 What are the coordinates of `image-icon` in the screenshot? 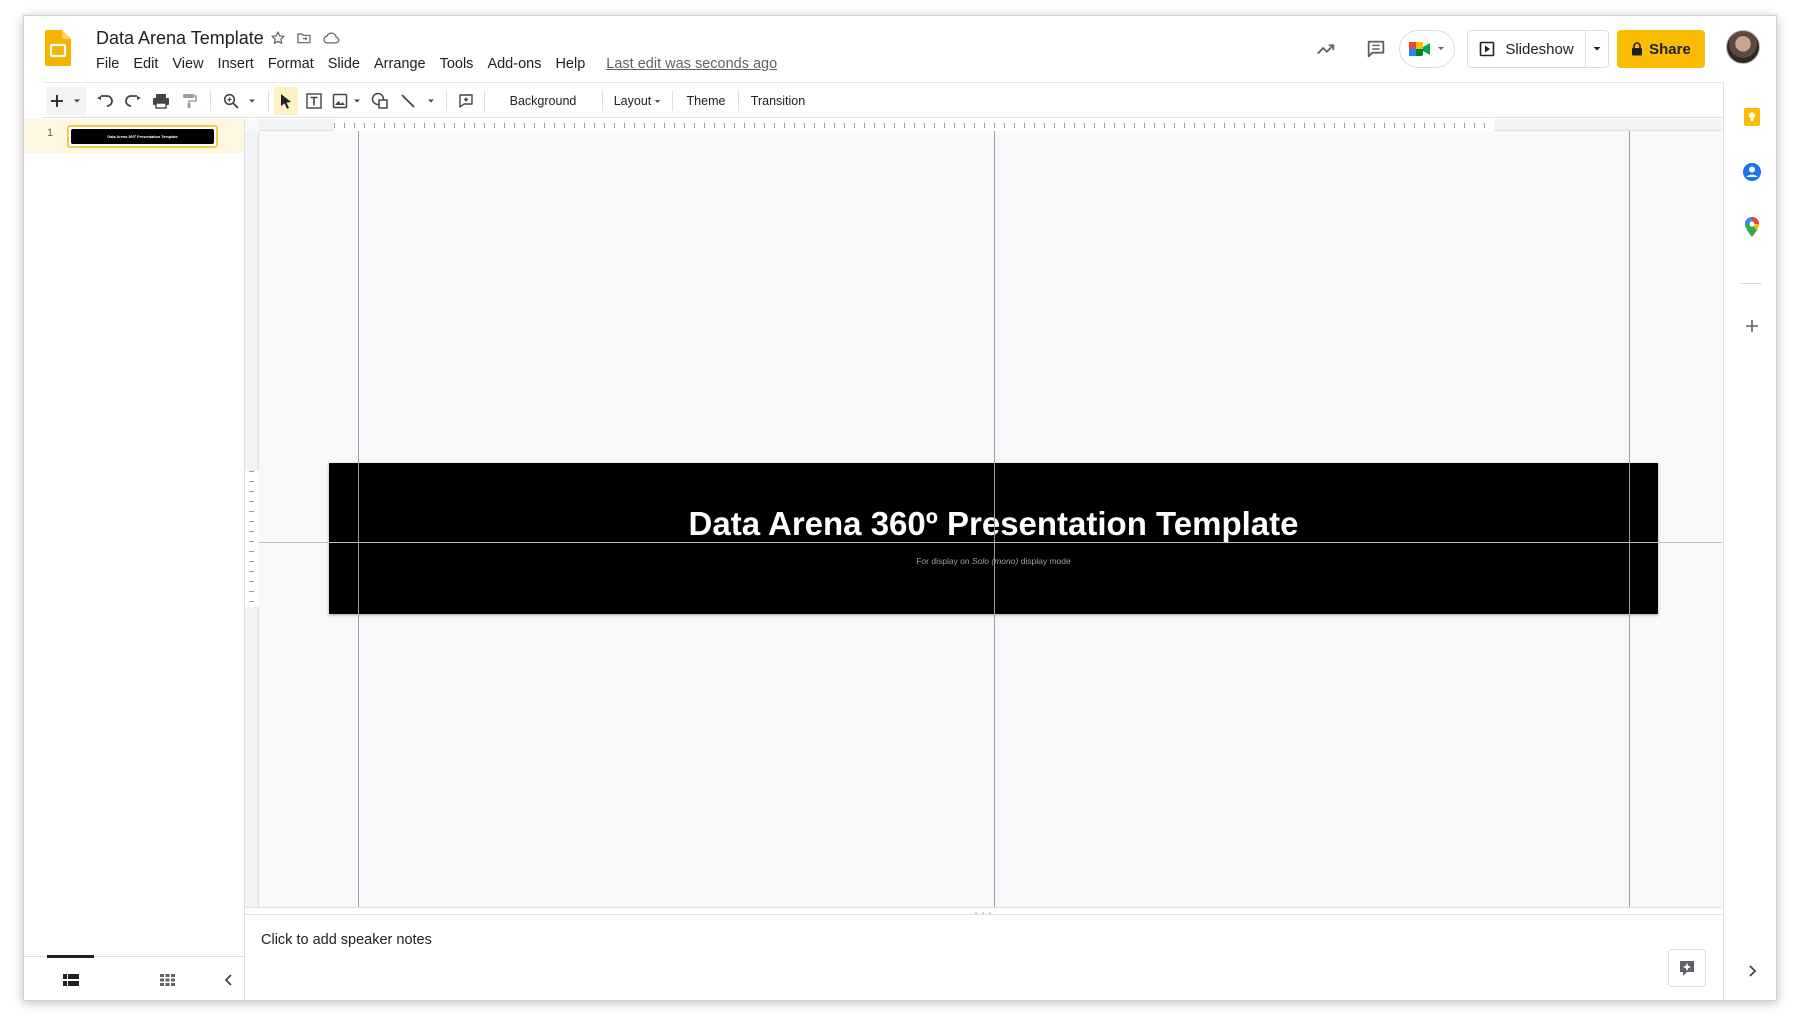 It's located at (340, 101).